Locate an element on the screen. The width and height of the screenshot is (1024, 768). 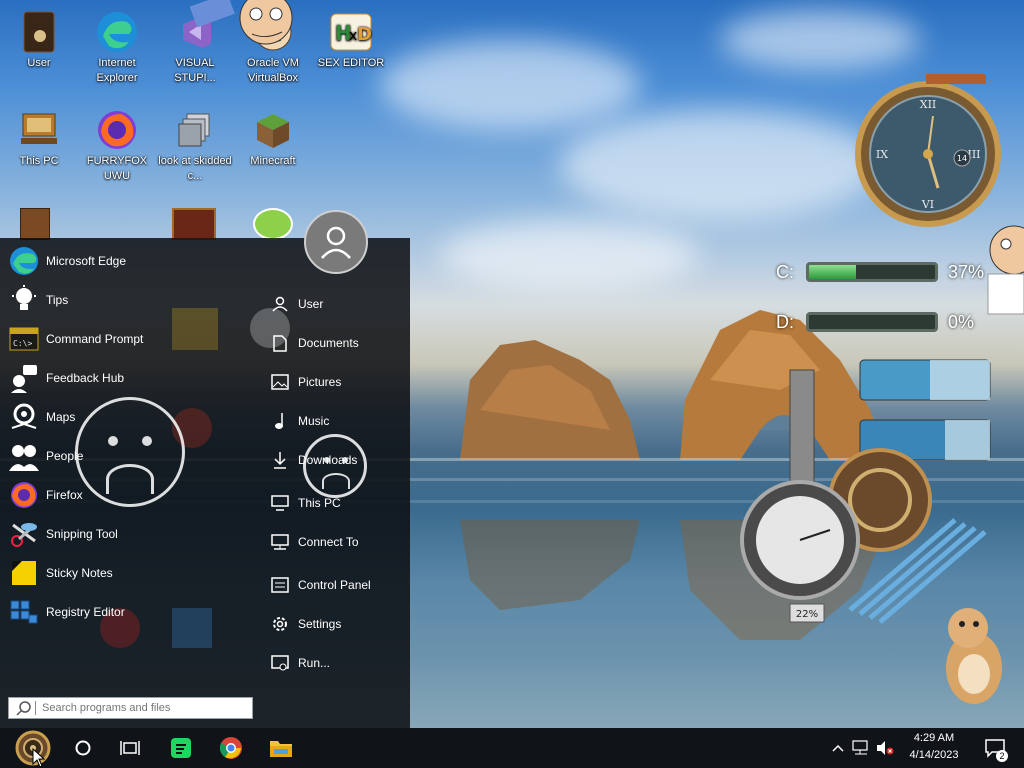
taskbar-clock: 4:29 AM 4/14/2023 is located at coordinates (934, 747).